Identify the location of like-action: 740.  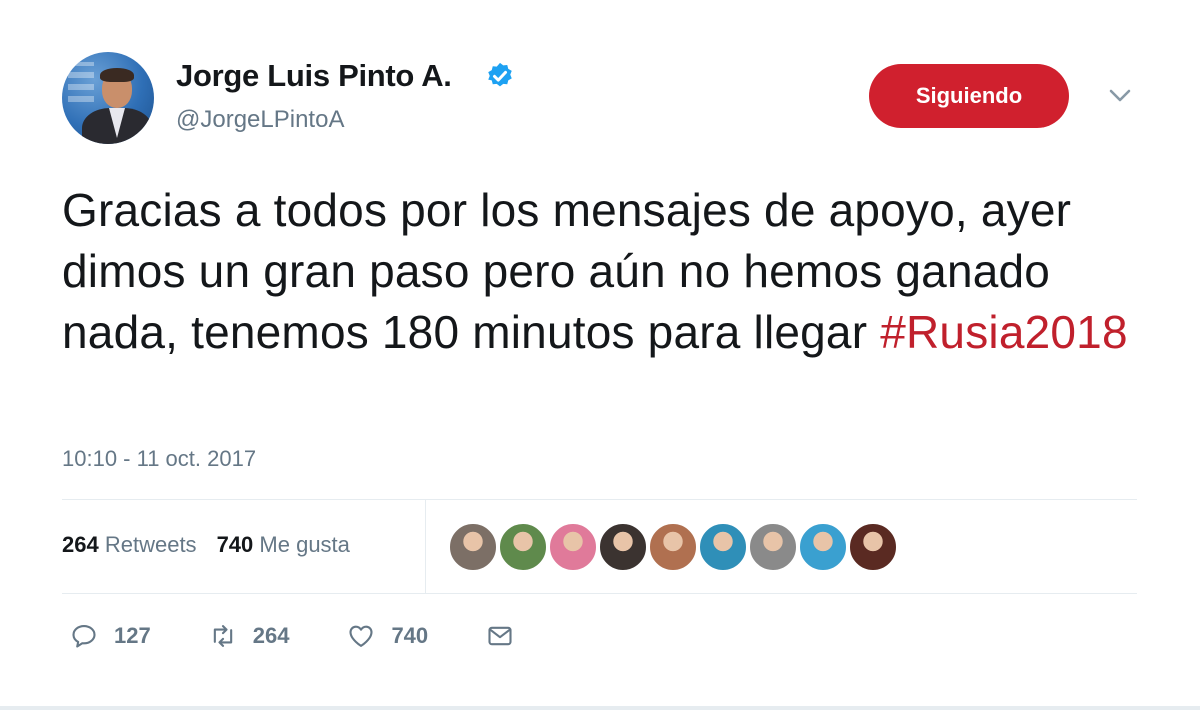
(387, 636).